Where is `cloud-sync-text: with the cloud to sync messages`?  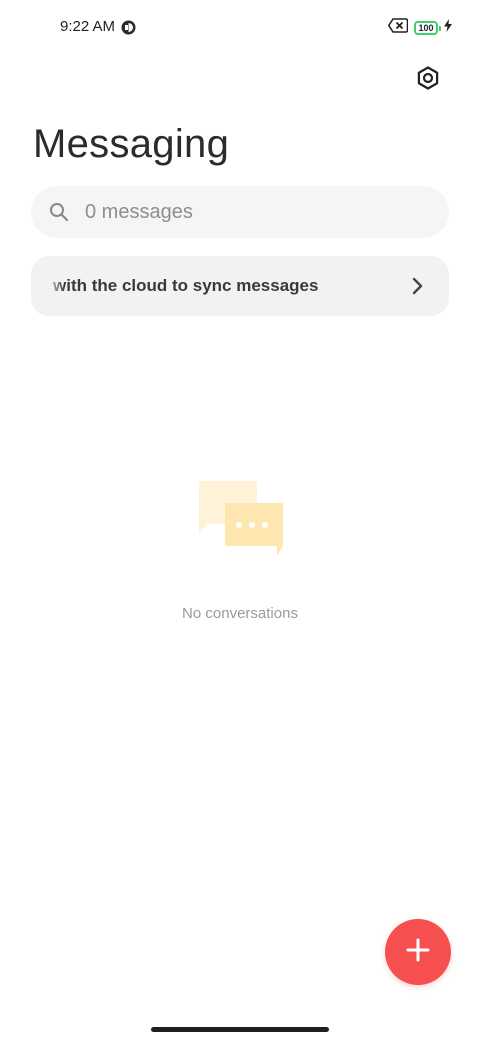 cloud-sync-text: with the cloud to sync messages is located at coordinates (186, 285).